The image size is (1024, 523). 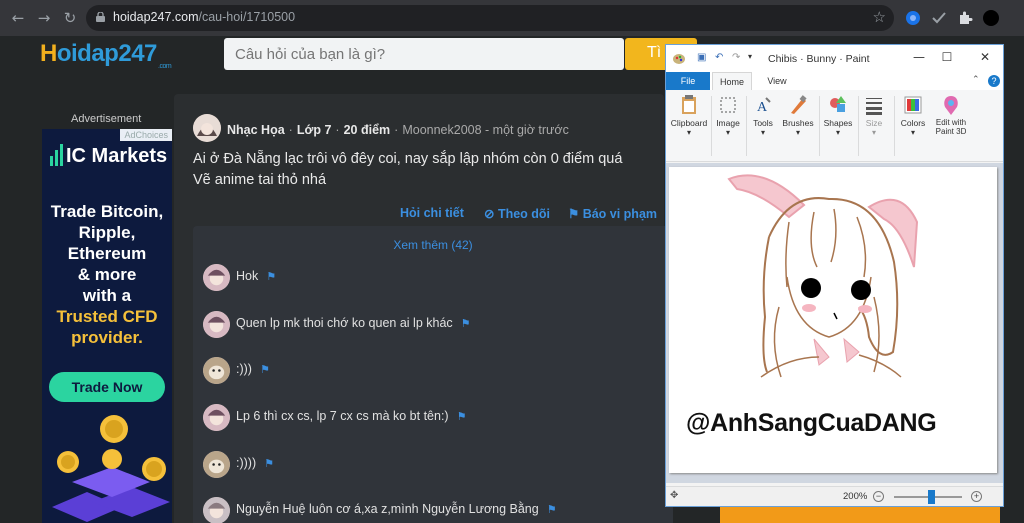 What do you see at coordinates (111, 468) in the screenshot?
I see `crypto-coins-illustration` at bounding box center [111, 468].